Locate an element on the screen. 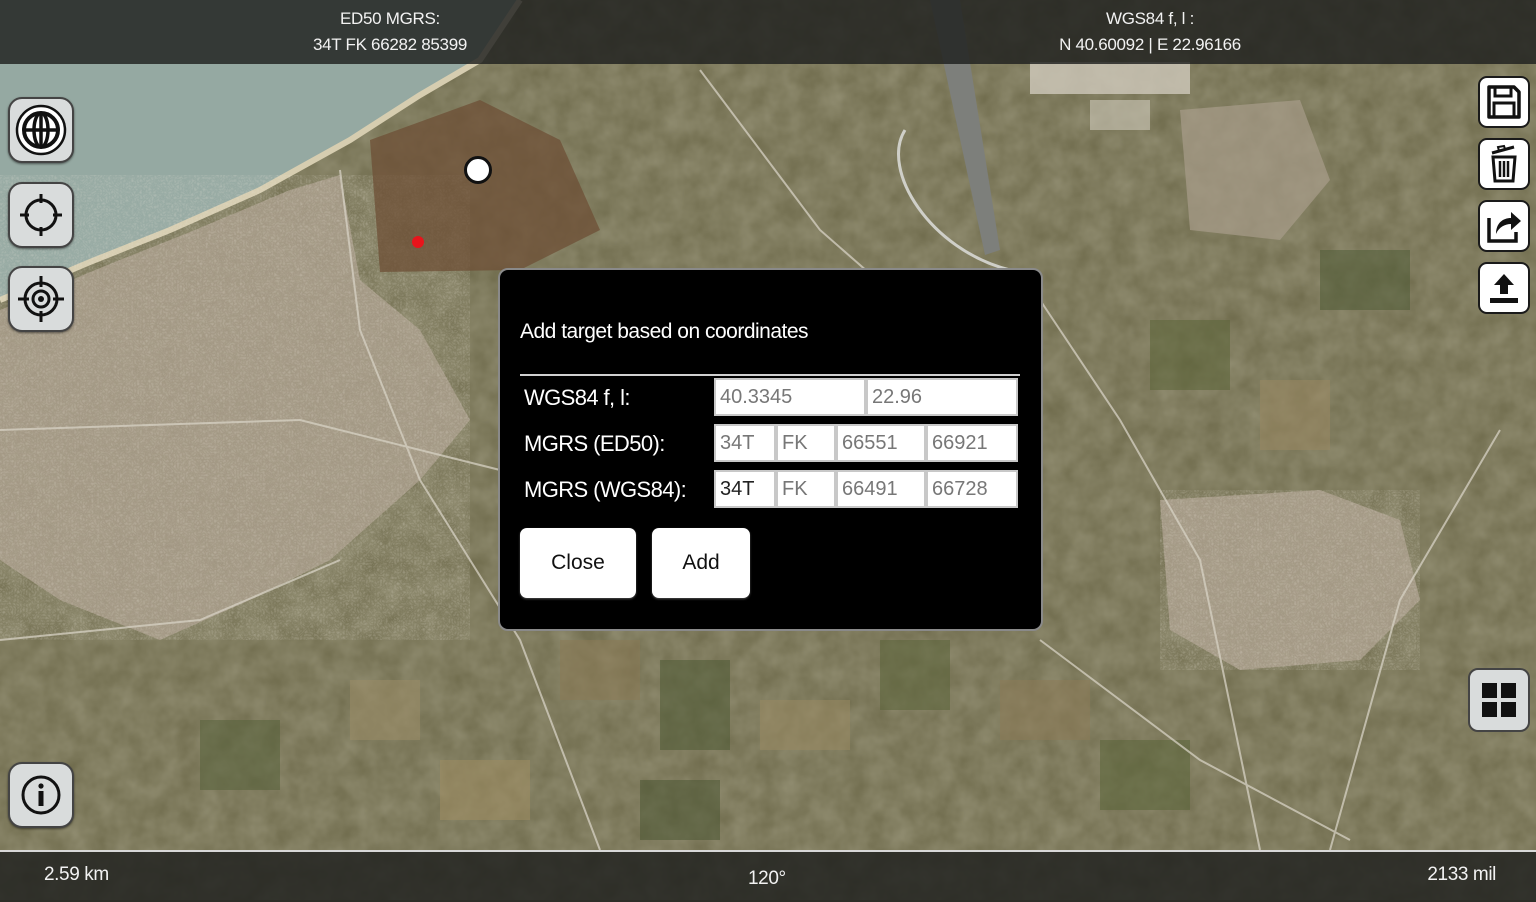  target-marker is located at coordinates (418, 242).